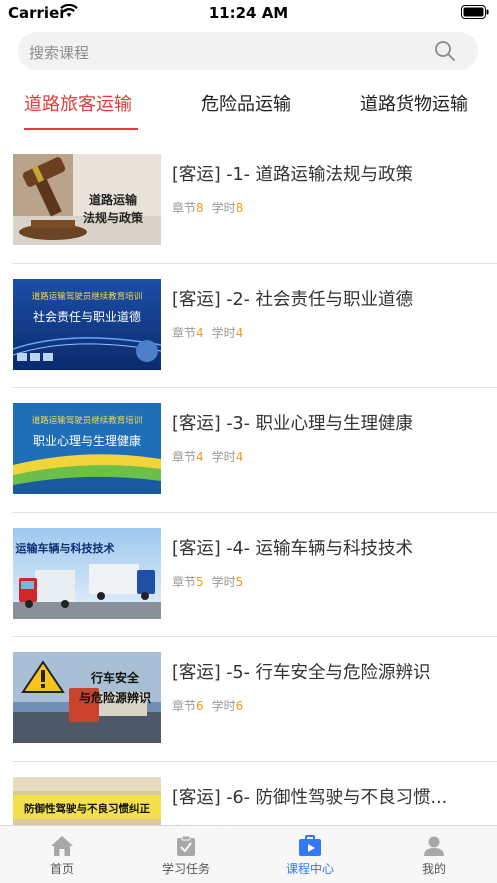 This screenshot has height=883, width=497. I want to click on hours-count: 5, so click(239, 581).